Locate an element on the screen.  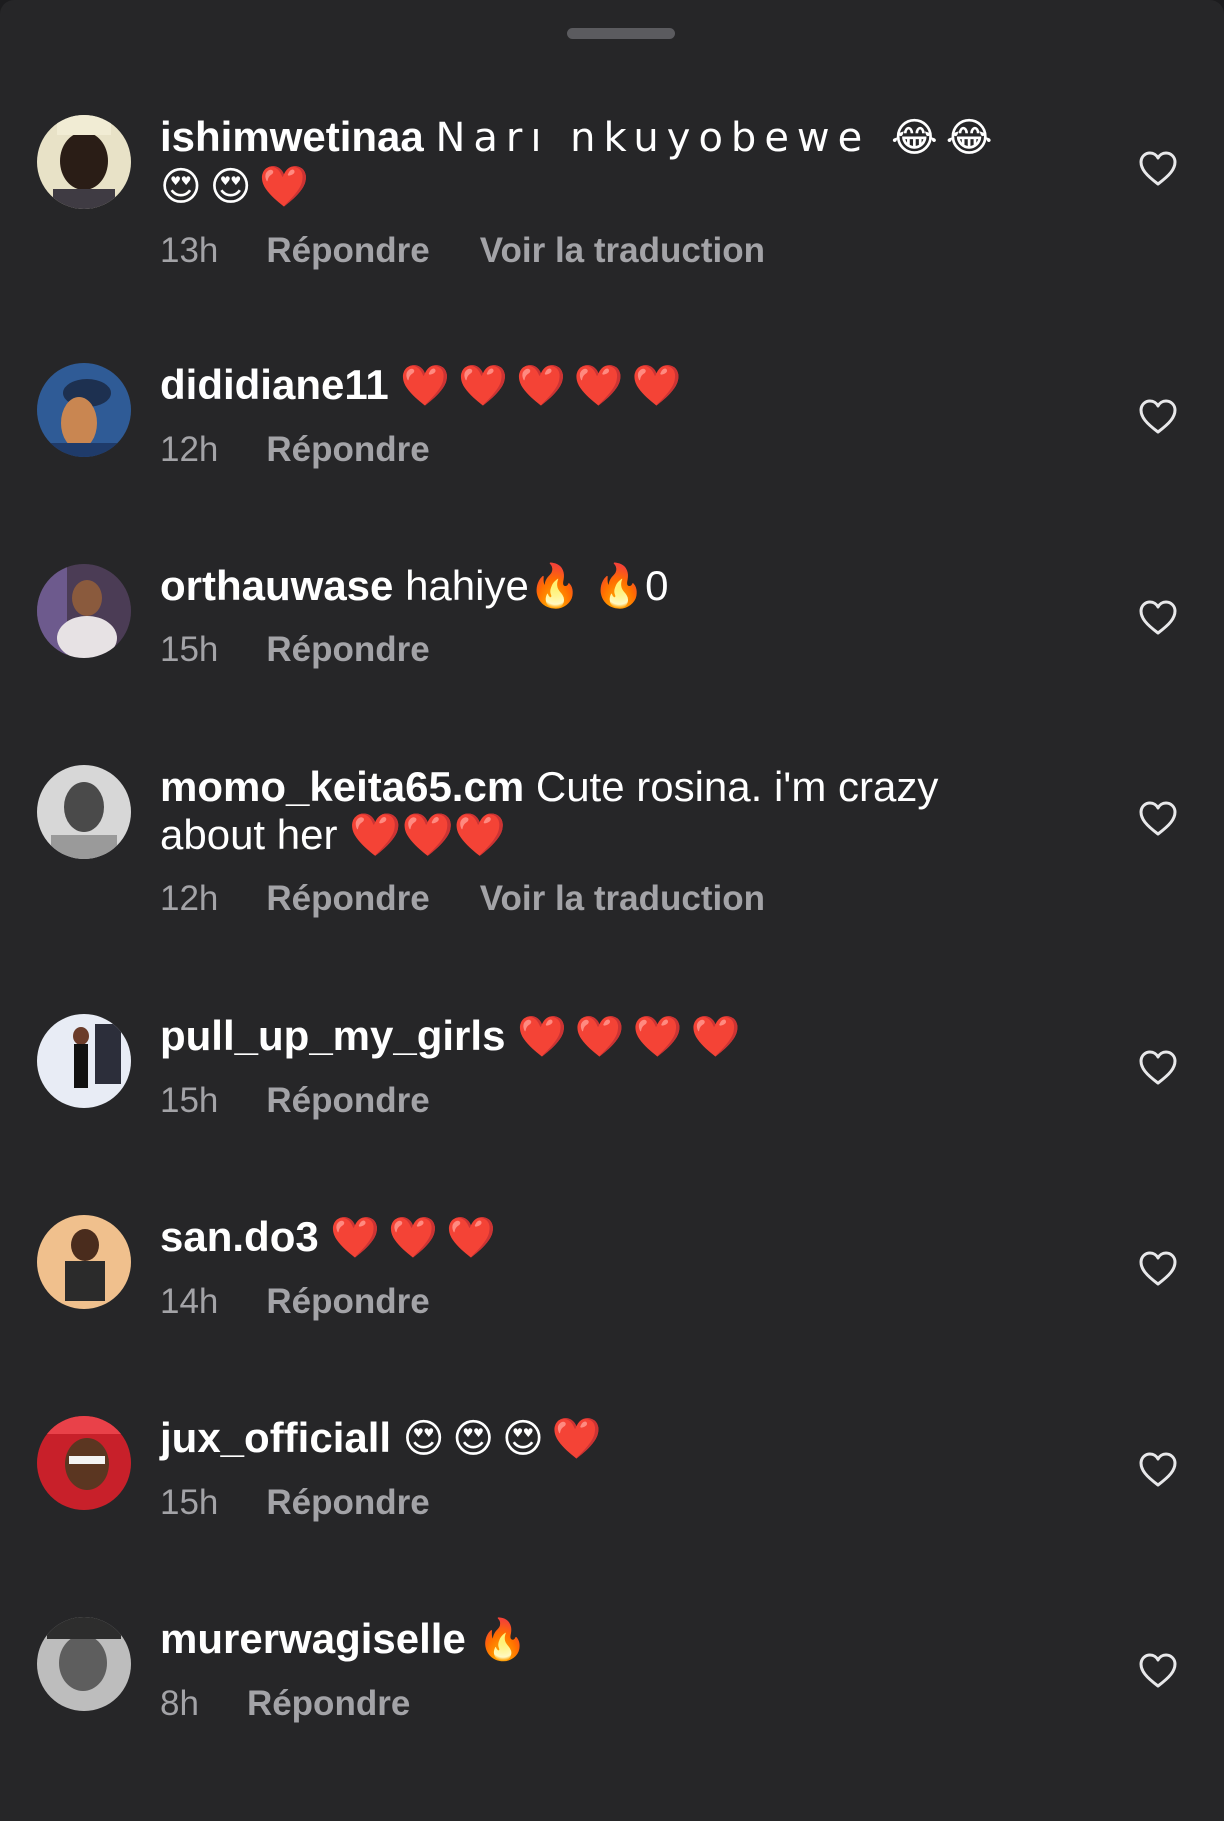
comment-text: orthauwase hahiye🔥 🔥0 is located at coordinates (600, 586).